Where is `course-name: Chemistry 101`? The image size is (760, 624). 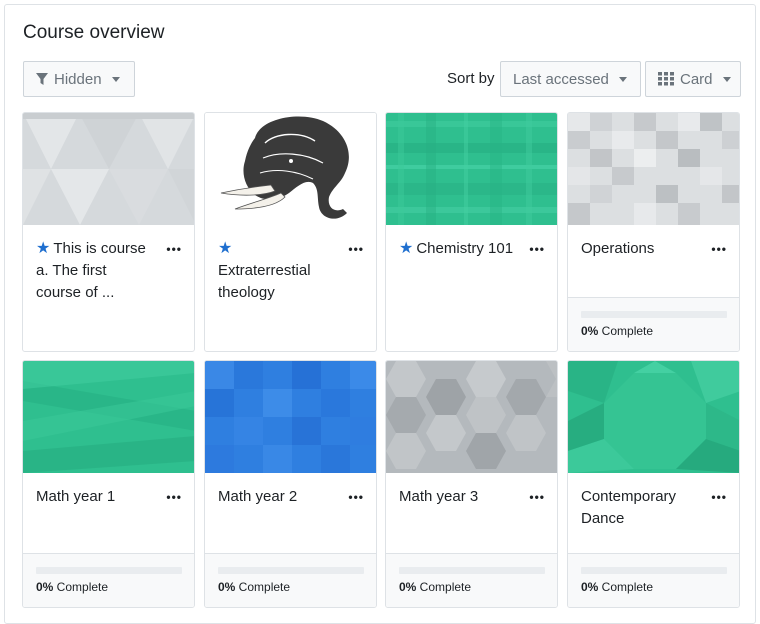
course-name: Chemistry 101 is located at coordinates (464, 248).